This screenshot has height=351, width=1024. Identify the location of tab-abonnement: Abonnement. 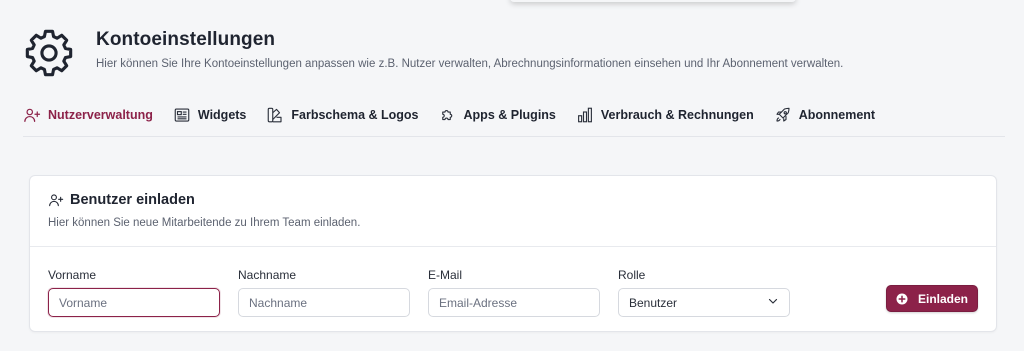
(824, 115).